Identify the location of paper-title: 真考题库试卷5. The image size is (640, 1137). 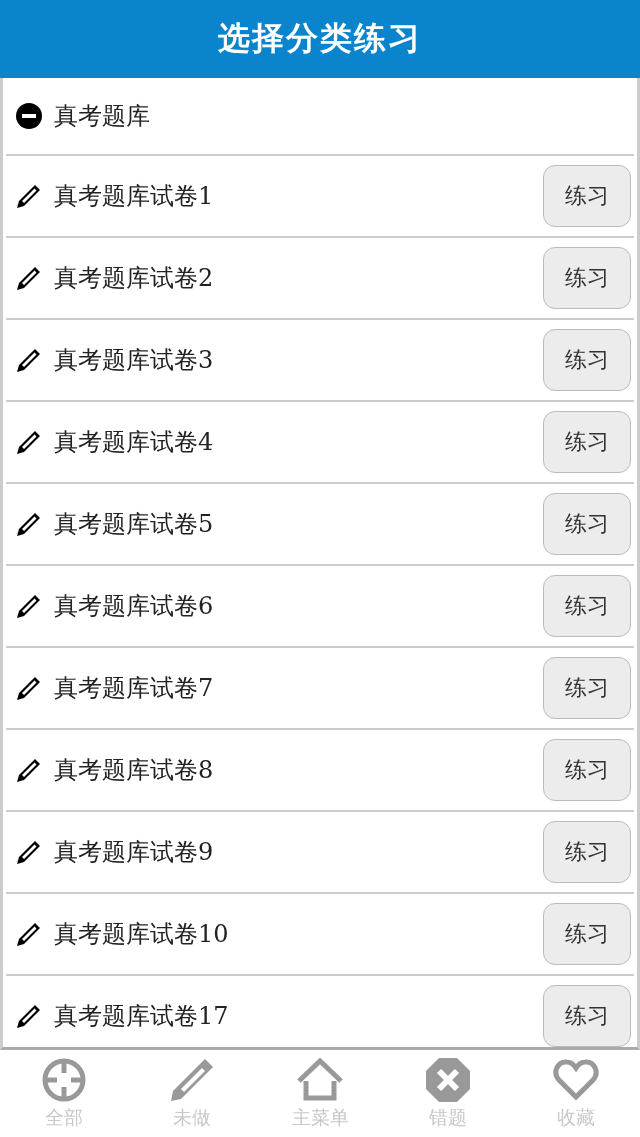
(134, 524).